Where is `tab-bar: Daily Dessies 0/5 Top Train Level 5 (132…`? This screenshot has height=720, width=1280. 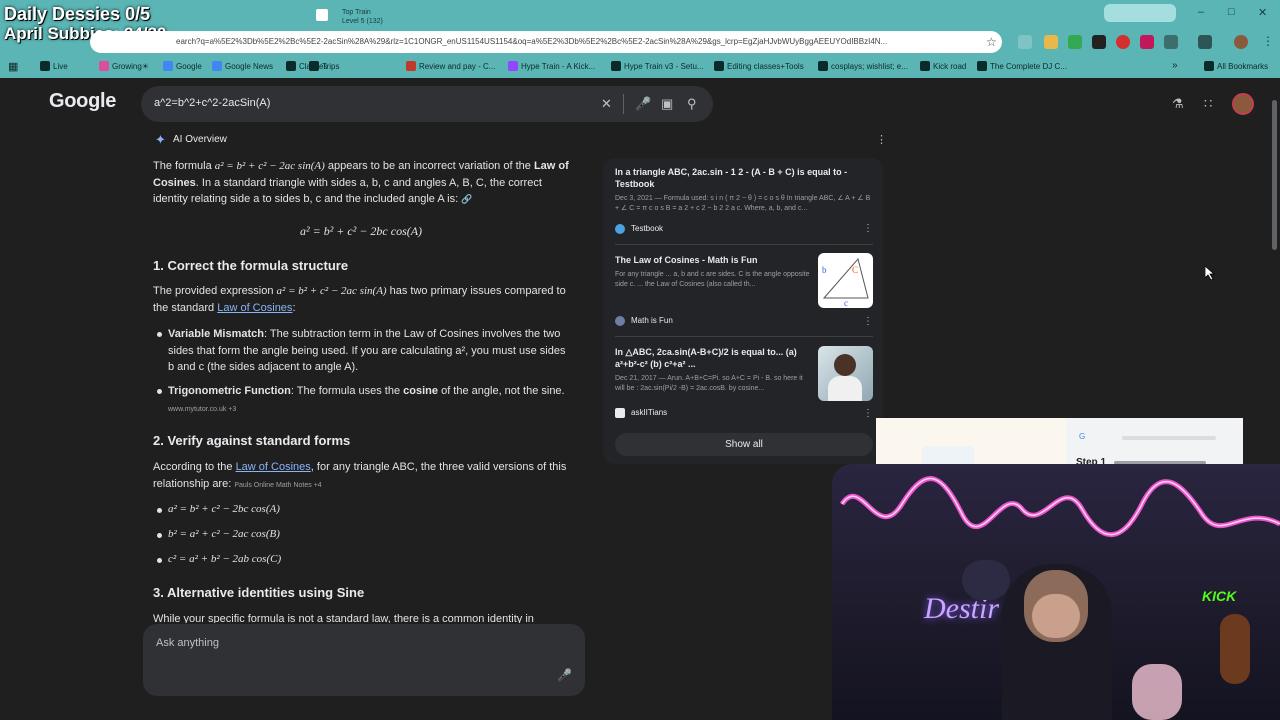 tab-bar: Daily Dessies 0/5 Top Train Level 5 (132… is located at coordinates (640, 14).